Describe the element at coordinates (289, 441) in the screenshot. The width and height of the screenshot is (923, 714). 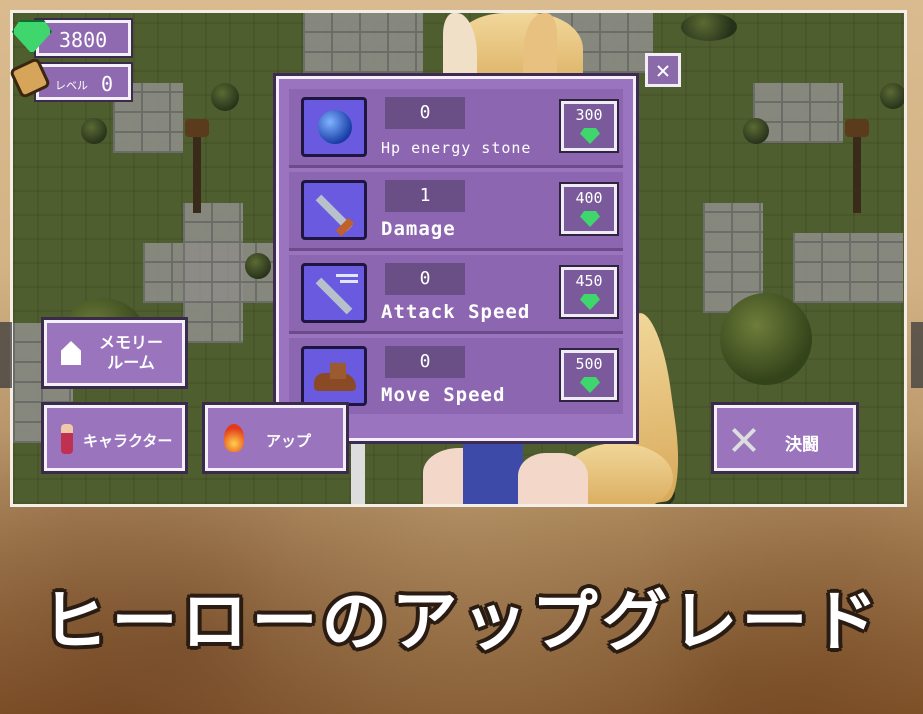
I see `upgrade-label: アップ` at that location.